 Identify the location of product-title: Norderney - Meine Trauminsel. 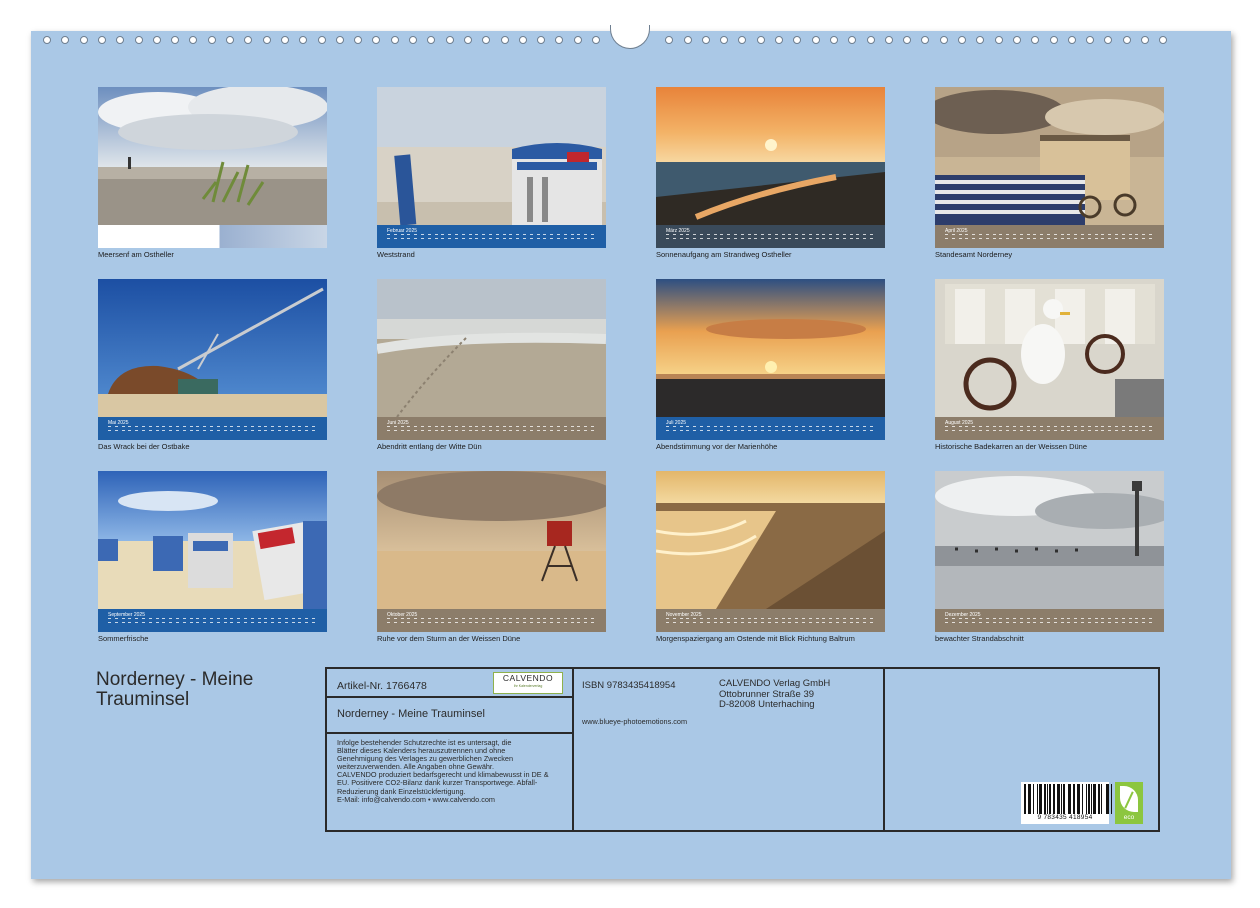
(411, 714).